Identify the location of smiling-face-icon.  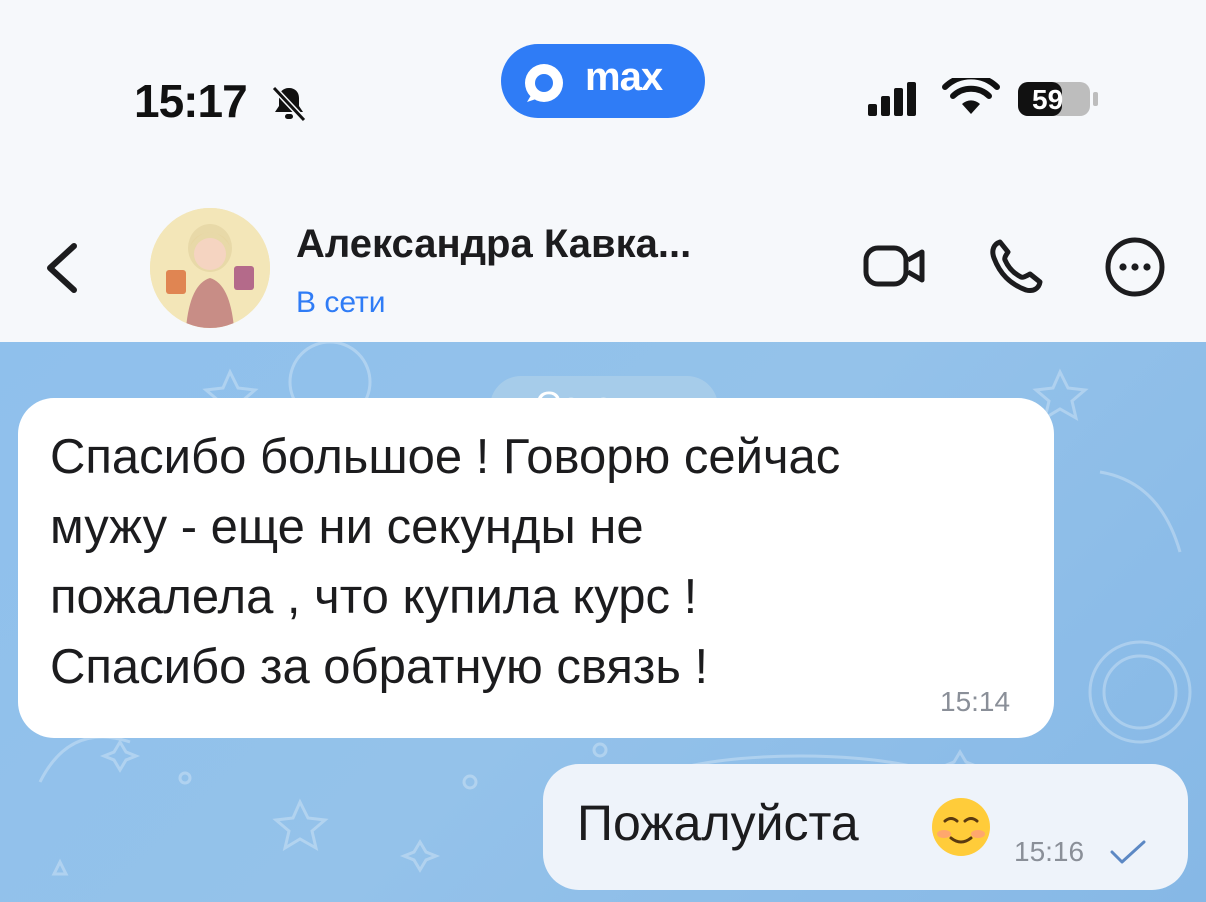
(961, 827).